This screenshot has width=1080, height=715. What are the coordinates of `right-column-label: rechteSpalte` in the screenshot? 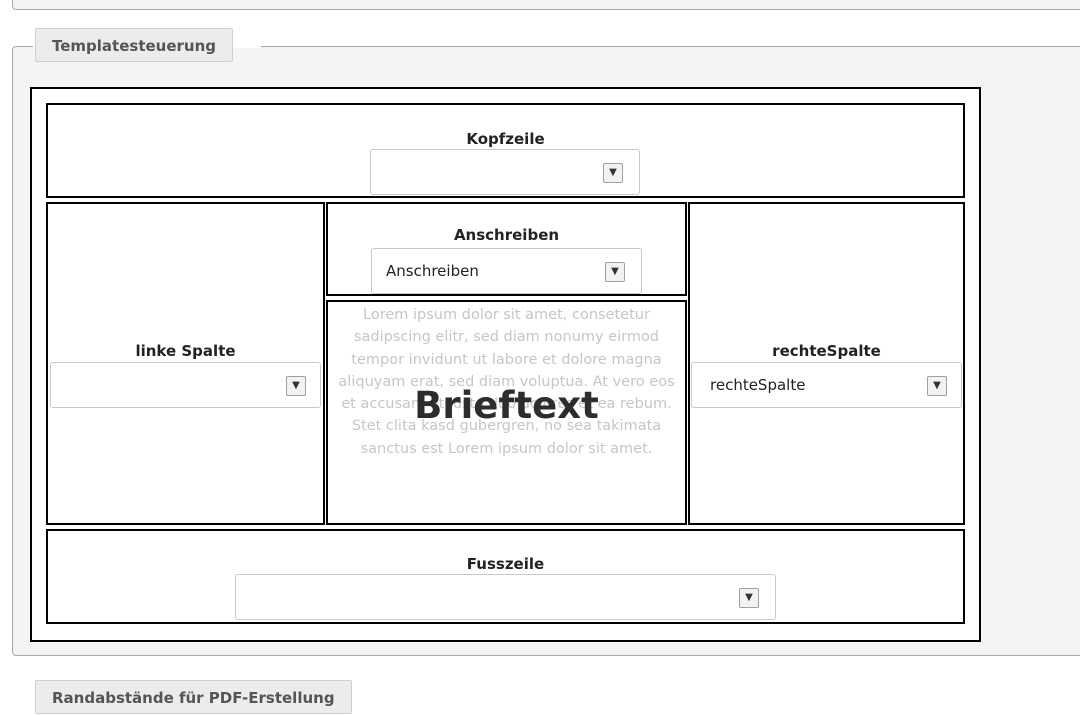 It's located at (826, 351).